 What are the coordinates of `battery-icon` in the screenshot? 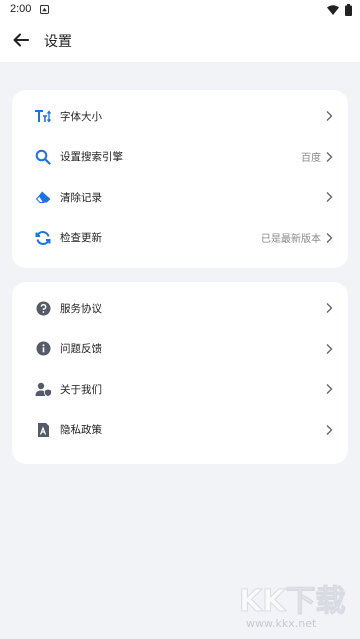 It's located at (348, 10).